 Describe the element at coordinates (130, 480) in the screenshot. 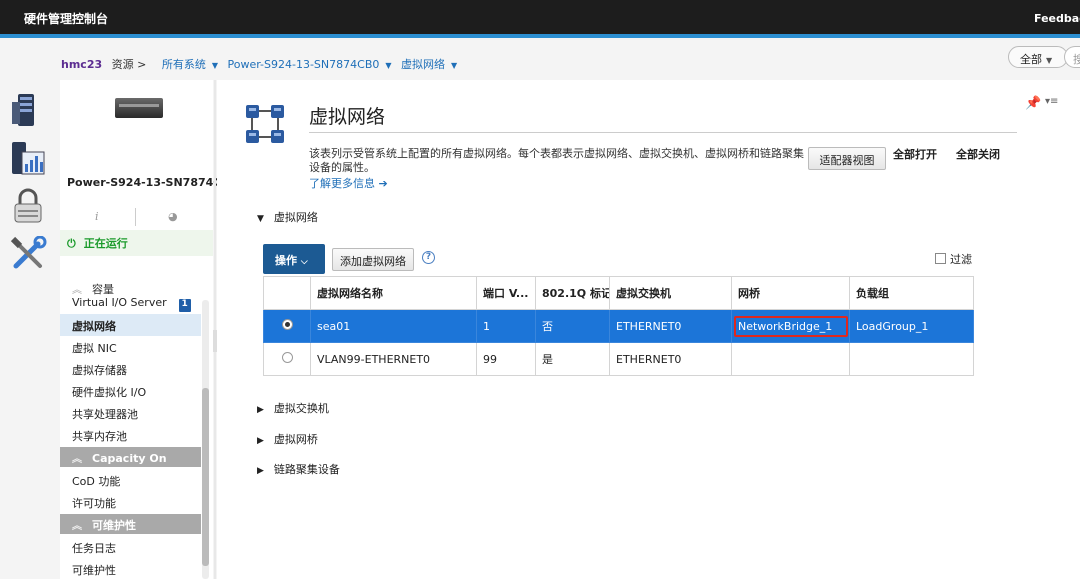

I see `sidebar-item-cod-functions: CoD 功能` at that location.